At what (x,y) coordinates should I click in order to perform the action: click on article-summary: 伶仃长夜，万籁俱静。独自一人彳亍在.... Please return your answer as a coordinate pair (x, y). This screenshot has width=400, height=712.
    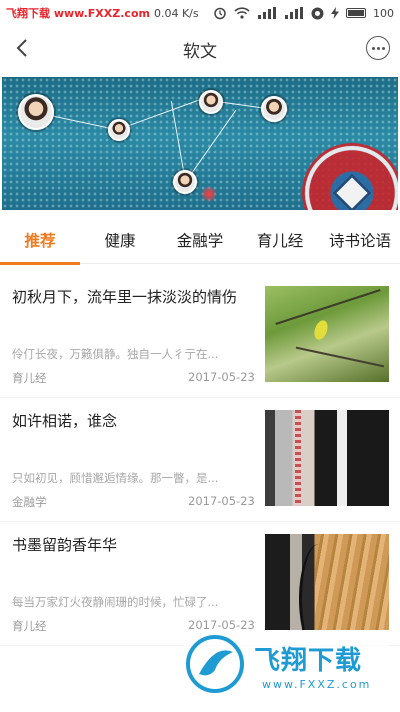
    Looking at the image, I should click on (115, 354).